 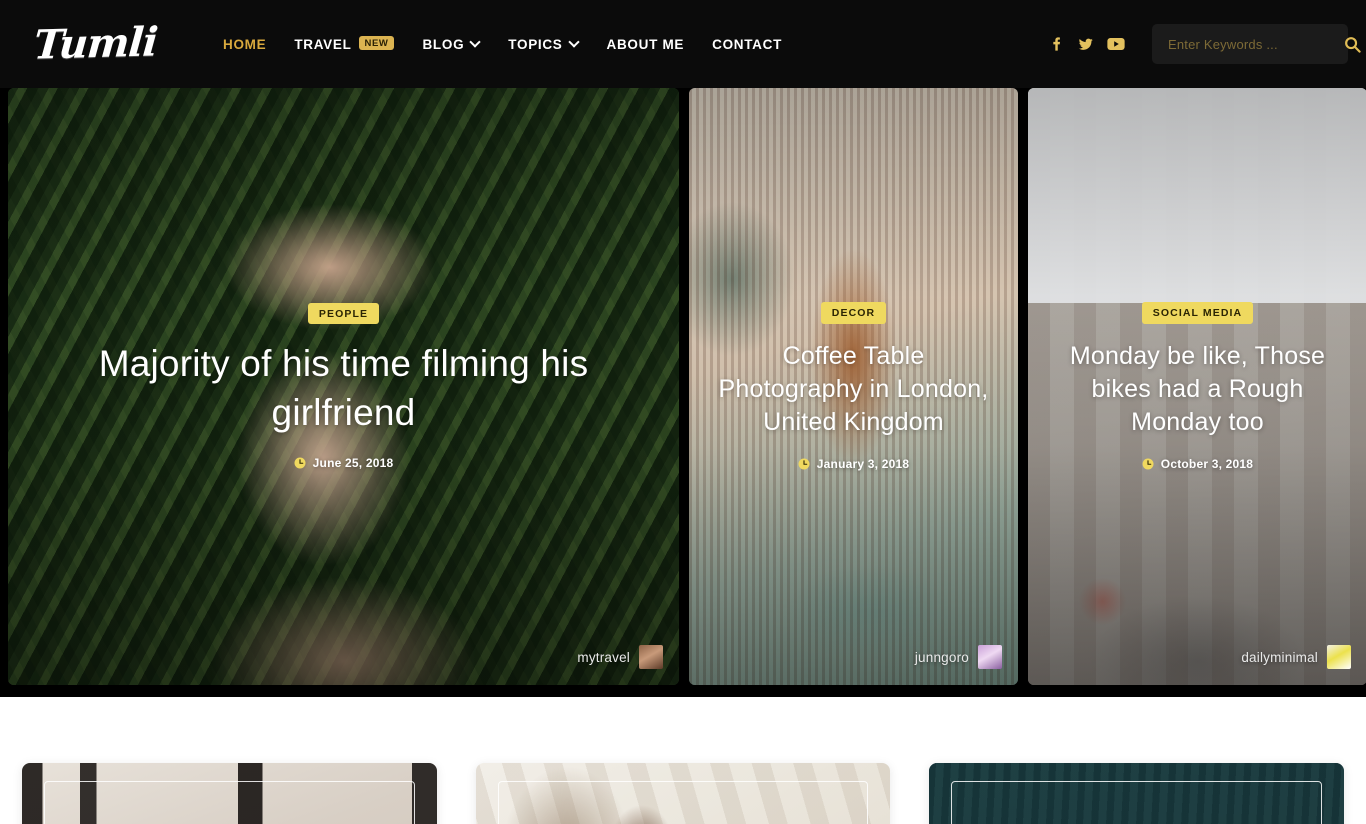 What do you see at coordinates (1279, 657) in the screenshot?
I see `hero-author-name: dailyminimal` at bounding box center [1279, 657].